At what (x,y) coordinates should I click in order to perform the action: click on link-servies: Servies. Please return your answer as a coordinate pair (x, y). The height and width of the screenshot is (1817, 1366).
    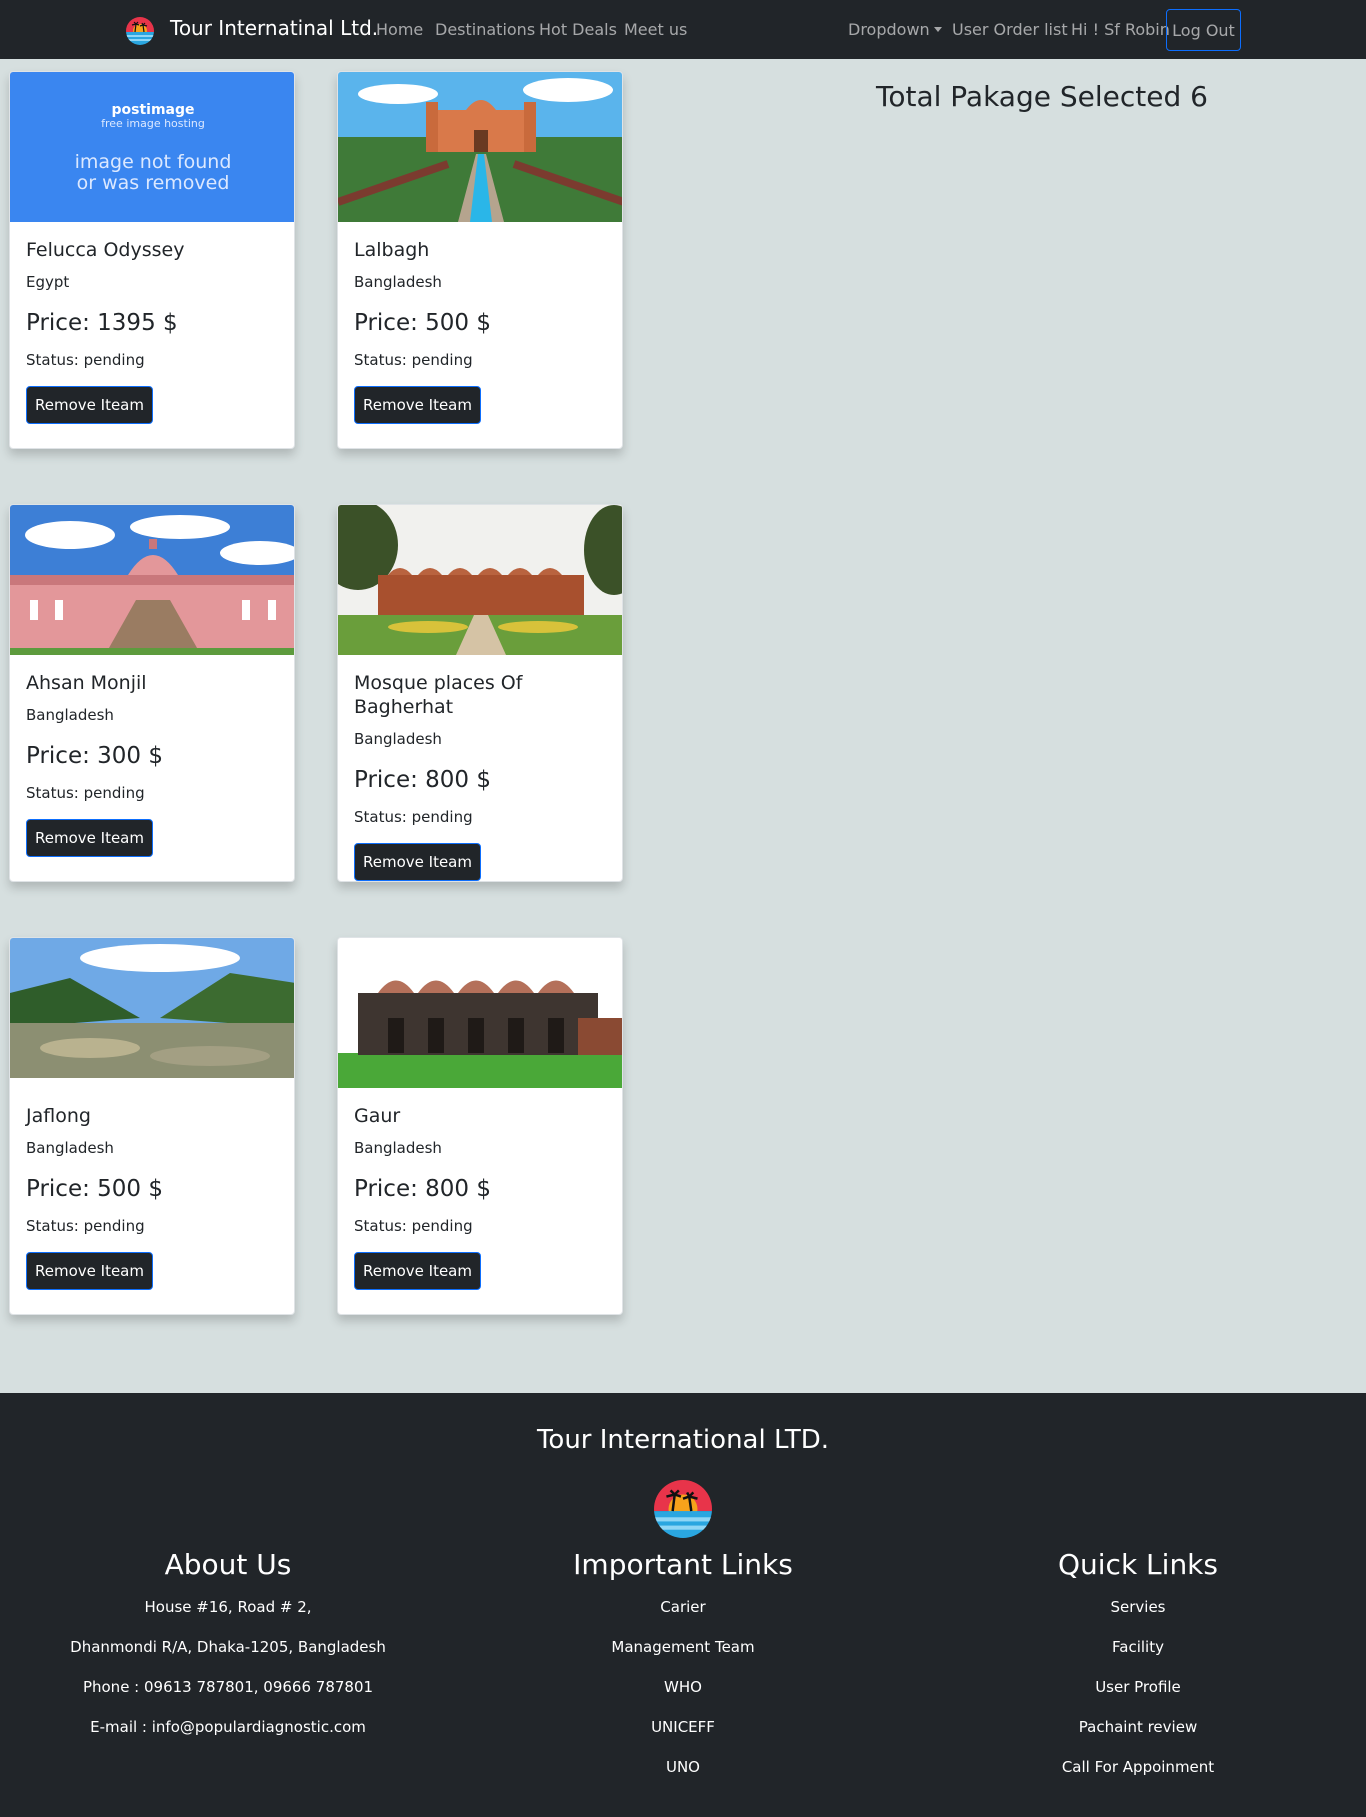
    Looking at the image, I should click on (1138, 1607).